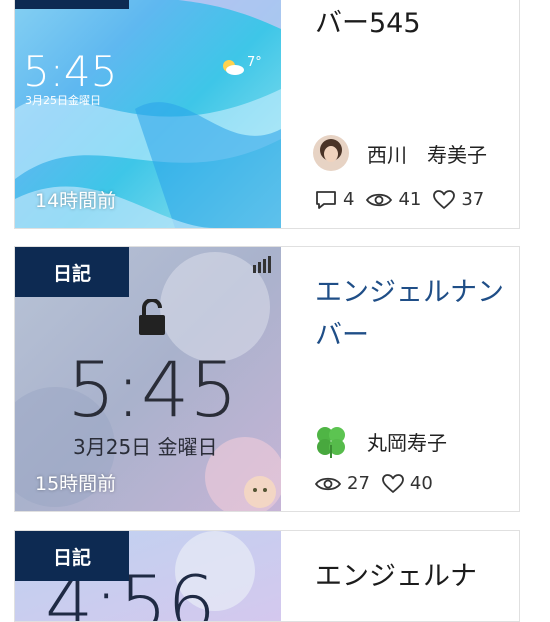 Image resolution: width=550 pixels, height=622 pixels. Describe the element at coordinates (393, 199) in the screenshot. I see `view-count: 41` at that location.